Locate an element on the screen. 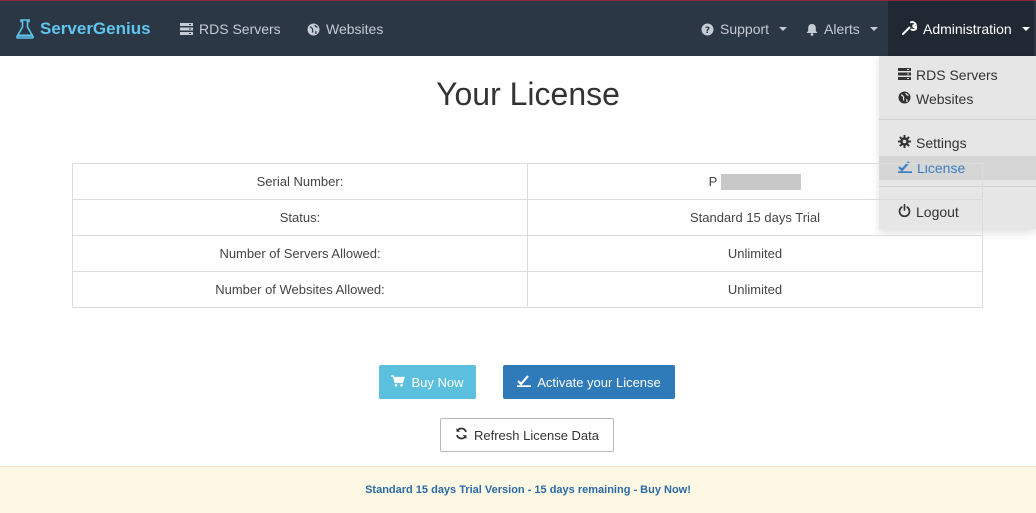 The width and height of the screenshot is (1036, 513). buy-now-label: Buy Now is located at coordinates (437, 382).